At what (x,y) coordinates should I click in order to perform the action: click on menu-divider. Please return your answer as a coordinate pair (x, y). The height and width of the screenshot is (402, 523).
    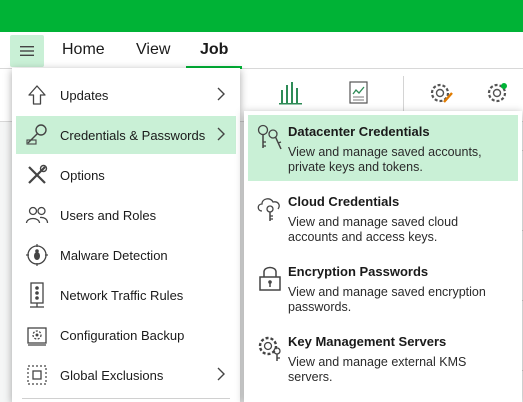
    Looking at the image, I should click on (126, 398).